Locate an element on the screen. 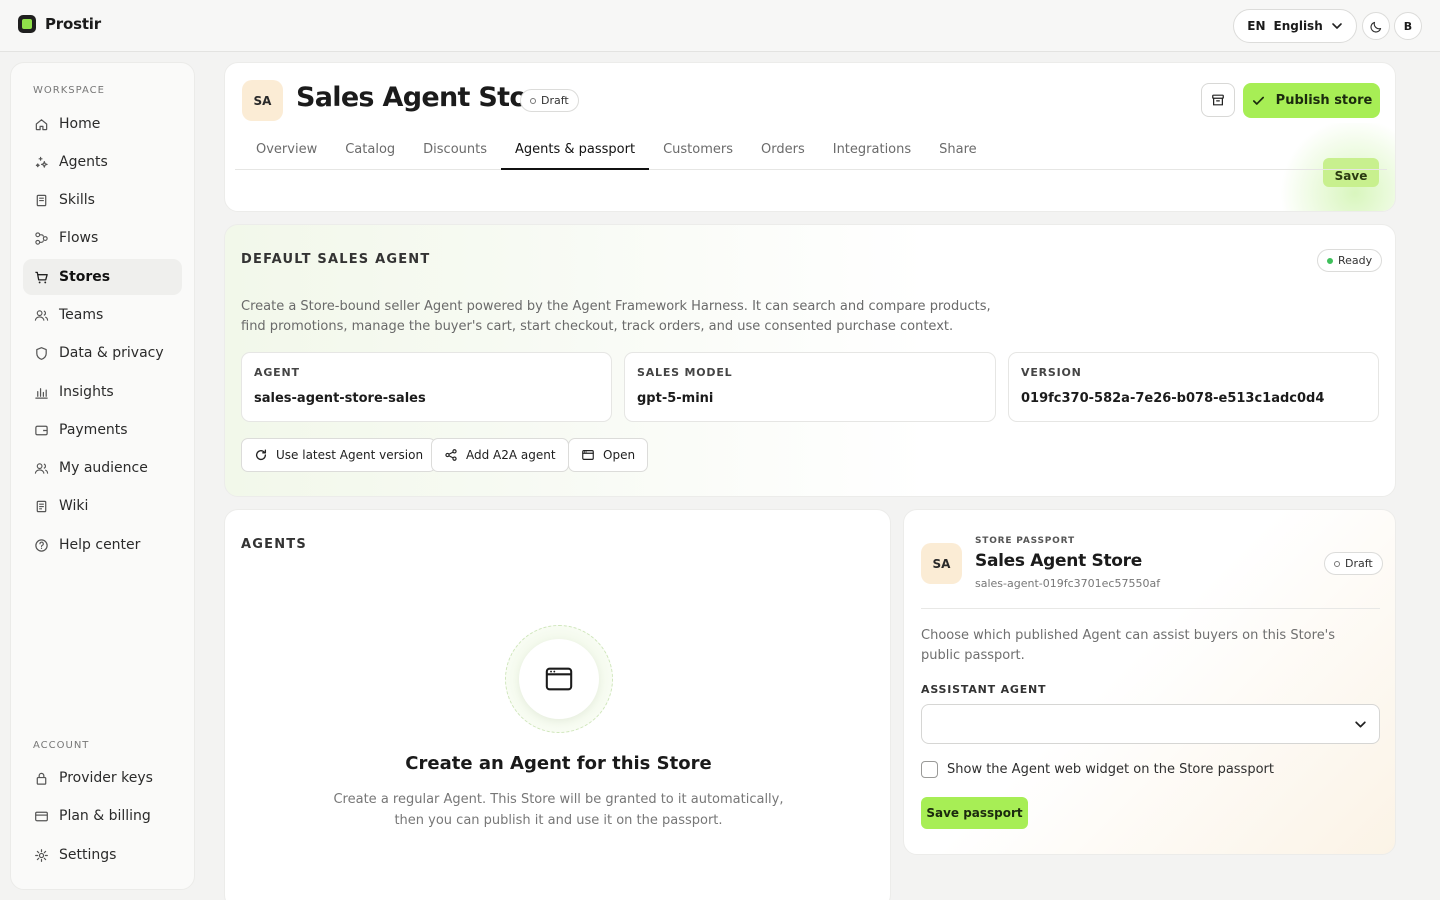 The image size is (1440, 900). home-icon is located at coordinates (41, 124).